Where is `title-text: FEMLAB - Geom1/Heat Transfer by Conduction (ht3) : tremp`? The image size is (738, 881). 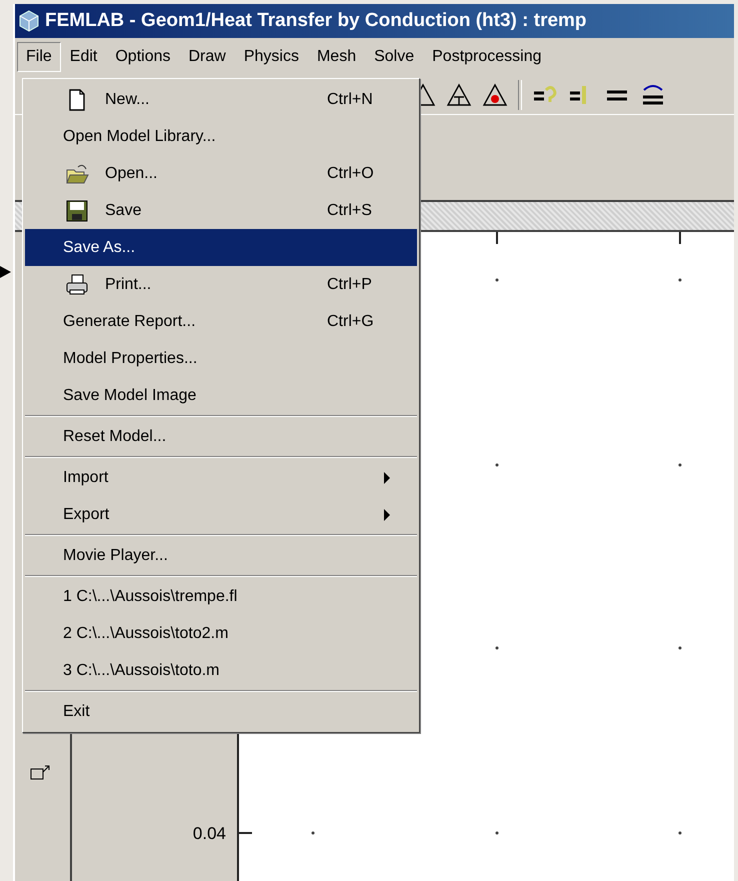 title-text: FEMLAB - Geom1/Heat Transfer by Conduction (ht3) : tremp is located at coordinates (316, 21).